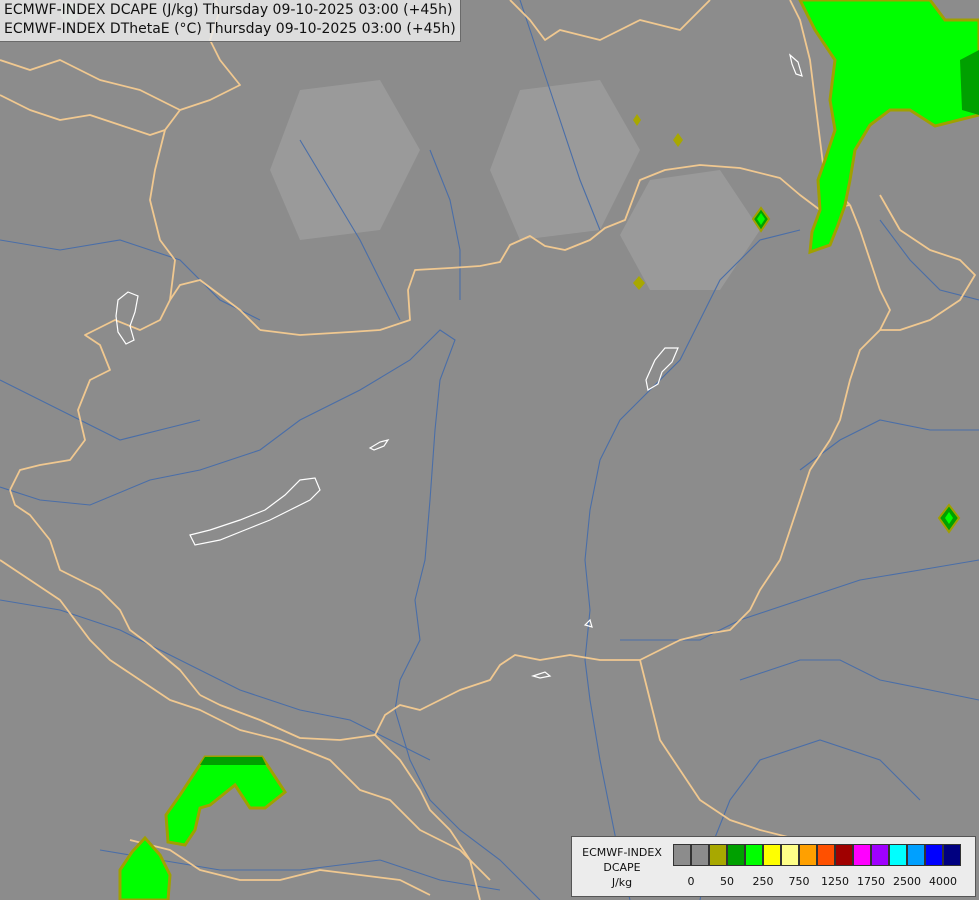 Image resolution: width=979 pixels, height=900 pixels. What do you see at coordinates (859, 680) in the screenshot?
I see `river-olt` at bounding box center [859, 680].